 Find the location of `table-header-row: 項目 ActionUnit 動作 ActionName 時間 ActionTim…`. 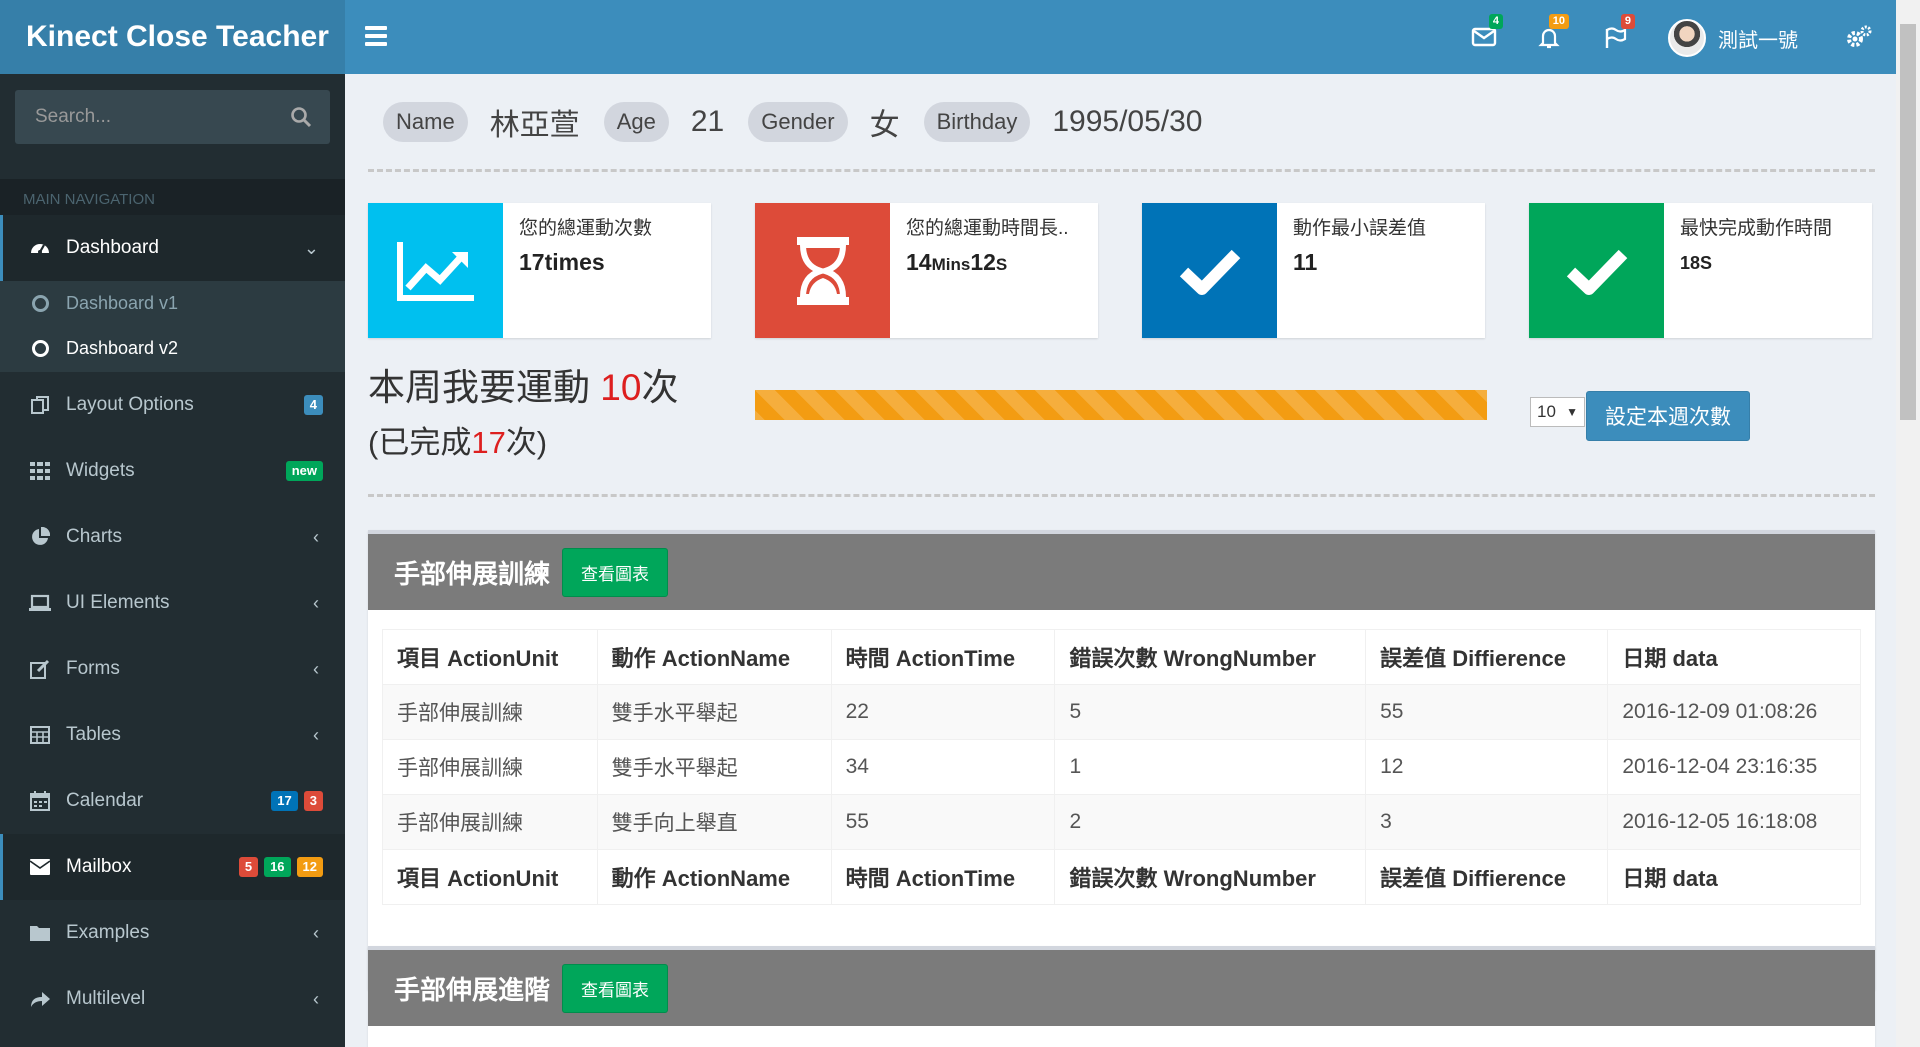

table-header-row: 項目 ActionUnit 動作 ActionName 時間 ActionTim… is located at coordinates (1121, 657).